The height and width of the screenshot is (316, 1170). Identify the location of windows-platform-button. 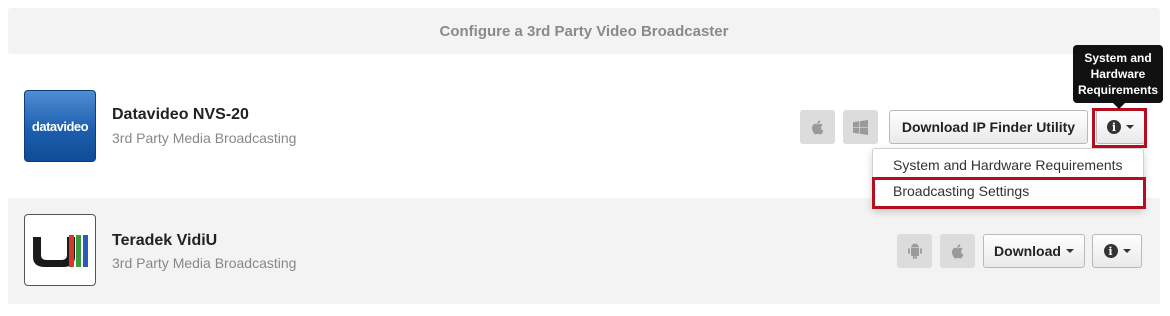
(860, 127).